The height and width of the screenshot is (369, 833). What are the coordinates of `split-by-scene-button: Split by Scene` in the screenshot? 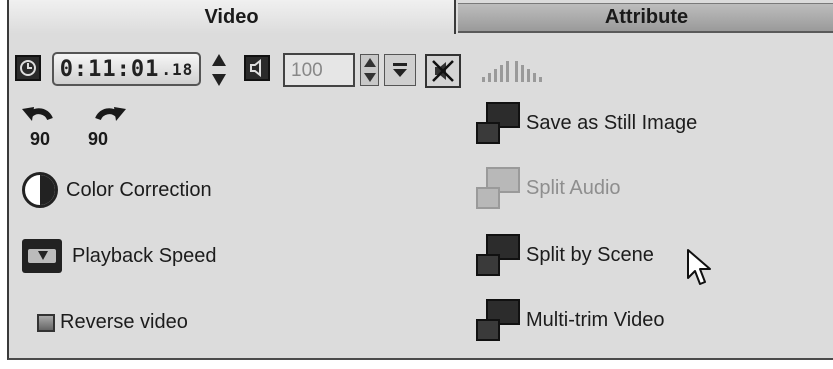 It's located at (564, 255).